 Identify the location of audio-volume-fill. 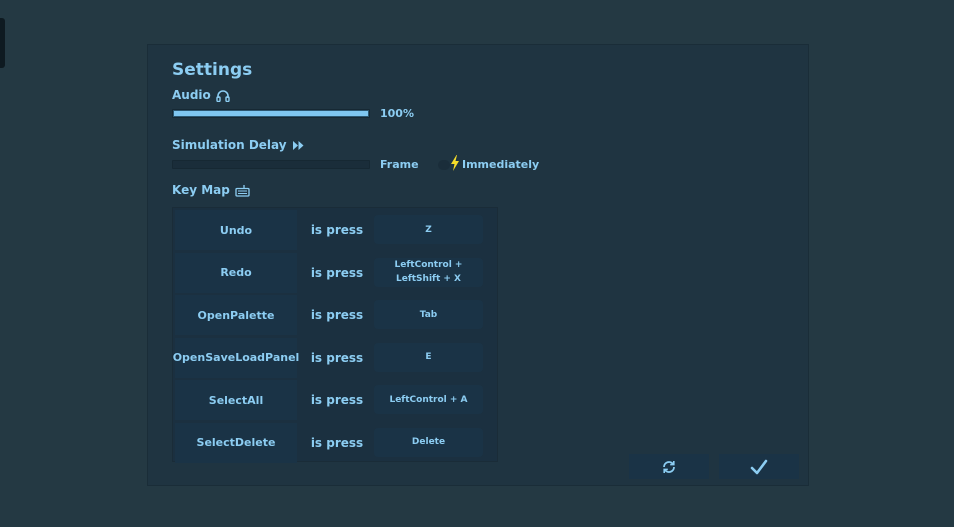
(271, 113).